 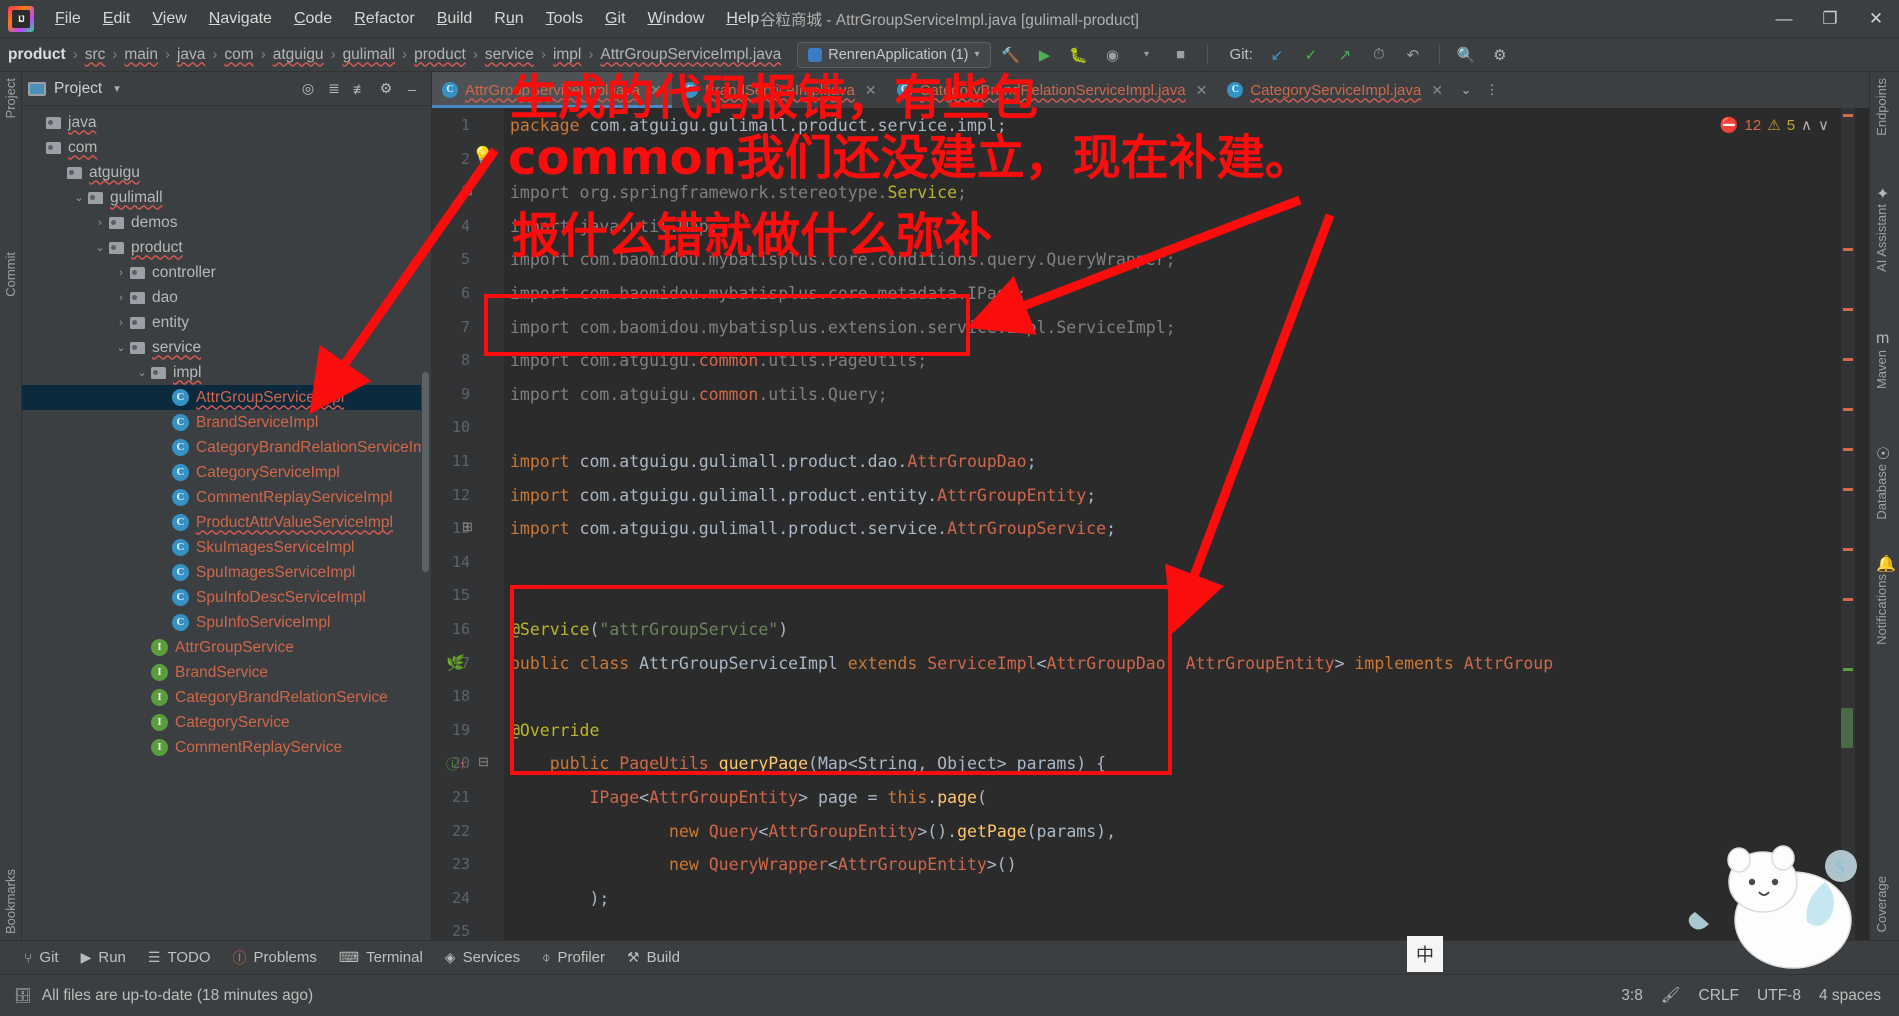 I want to click on strip-label-project: Project, so click(x=10, y=98).